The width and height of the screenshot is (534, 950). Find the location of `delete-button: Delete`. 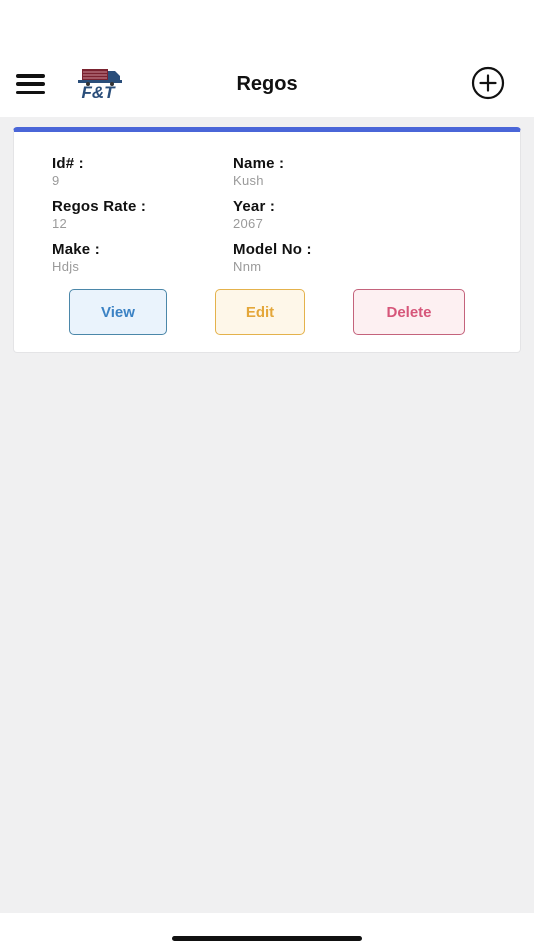

delete-button: Delete is located at coordinates (409, 312).